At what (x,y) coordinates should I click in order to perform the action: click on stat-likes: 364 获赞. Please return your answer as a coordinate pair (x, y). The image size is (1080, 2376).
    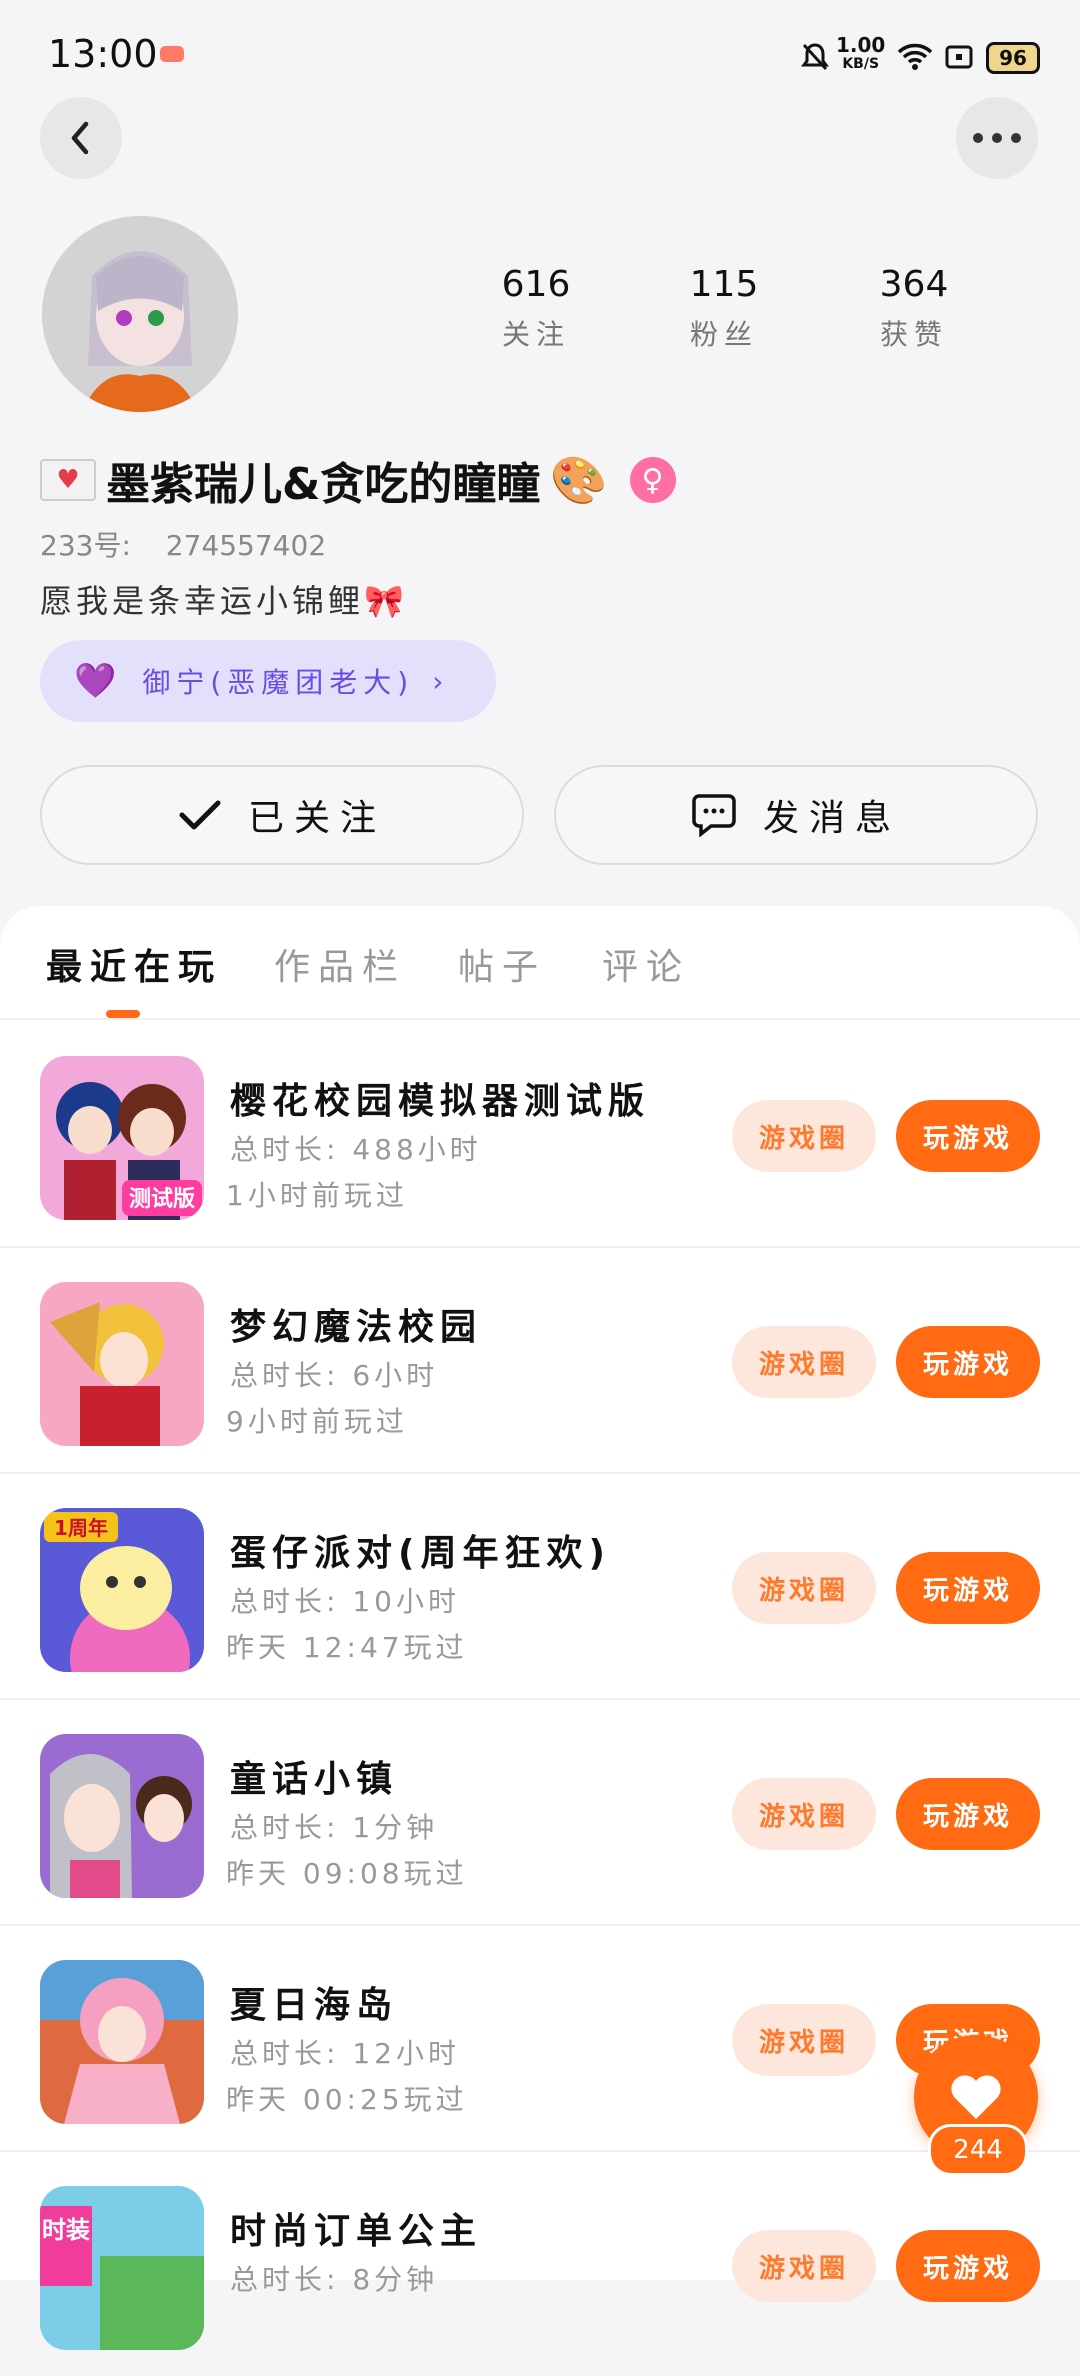
    Looking at the image, I should click on (914, 308).